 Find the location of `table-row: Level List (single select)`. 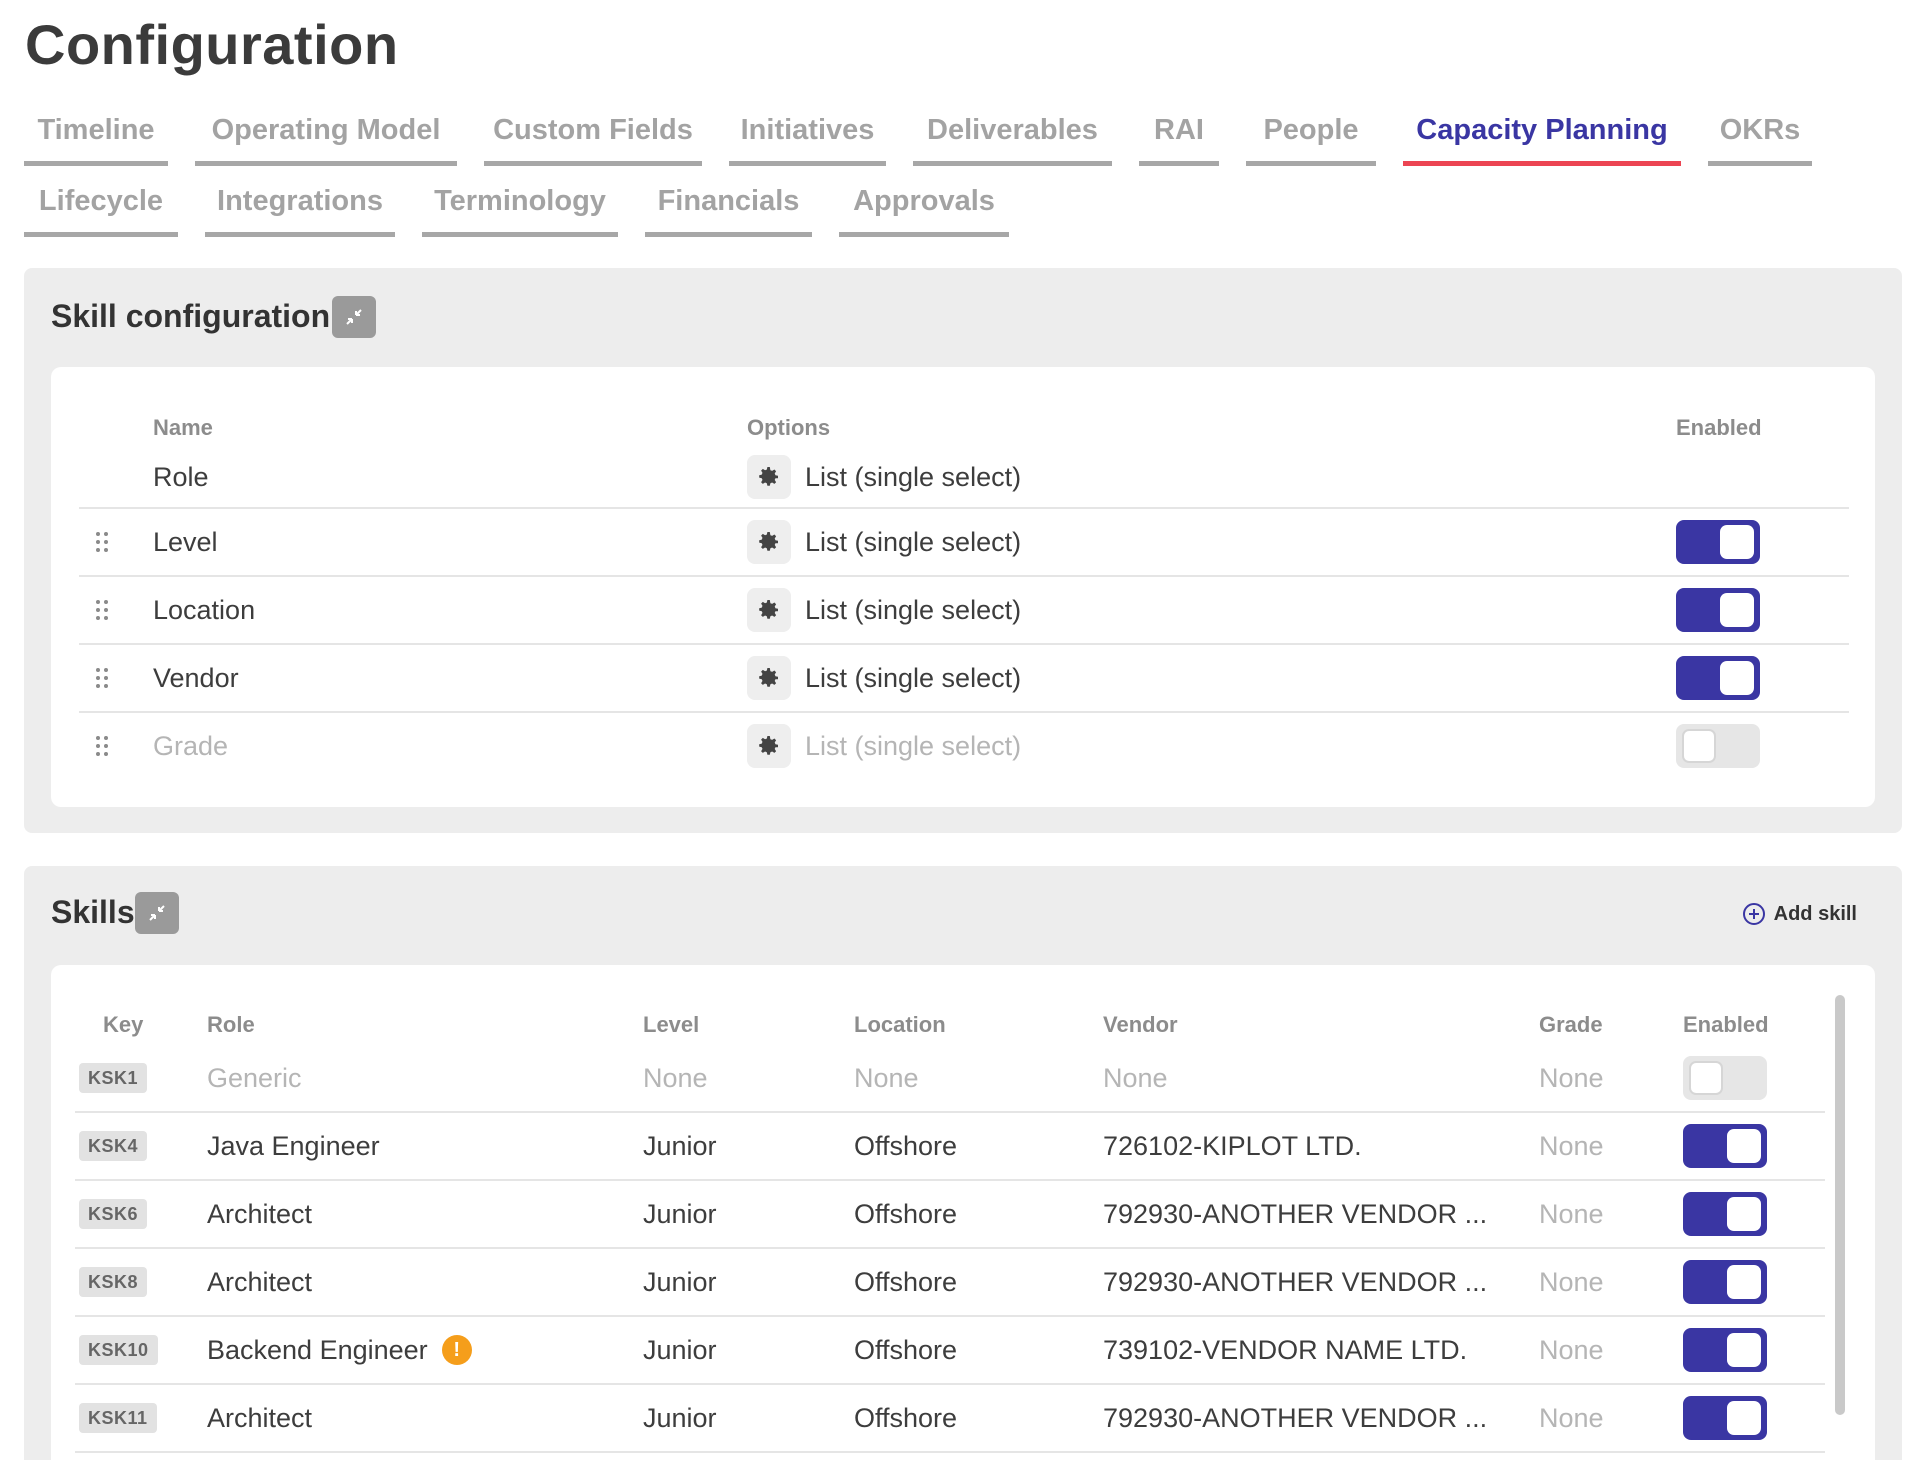

table-row: Level List (single select) is located at coordinates (964, 543).